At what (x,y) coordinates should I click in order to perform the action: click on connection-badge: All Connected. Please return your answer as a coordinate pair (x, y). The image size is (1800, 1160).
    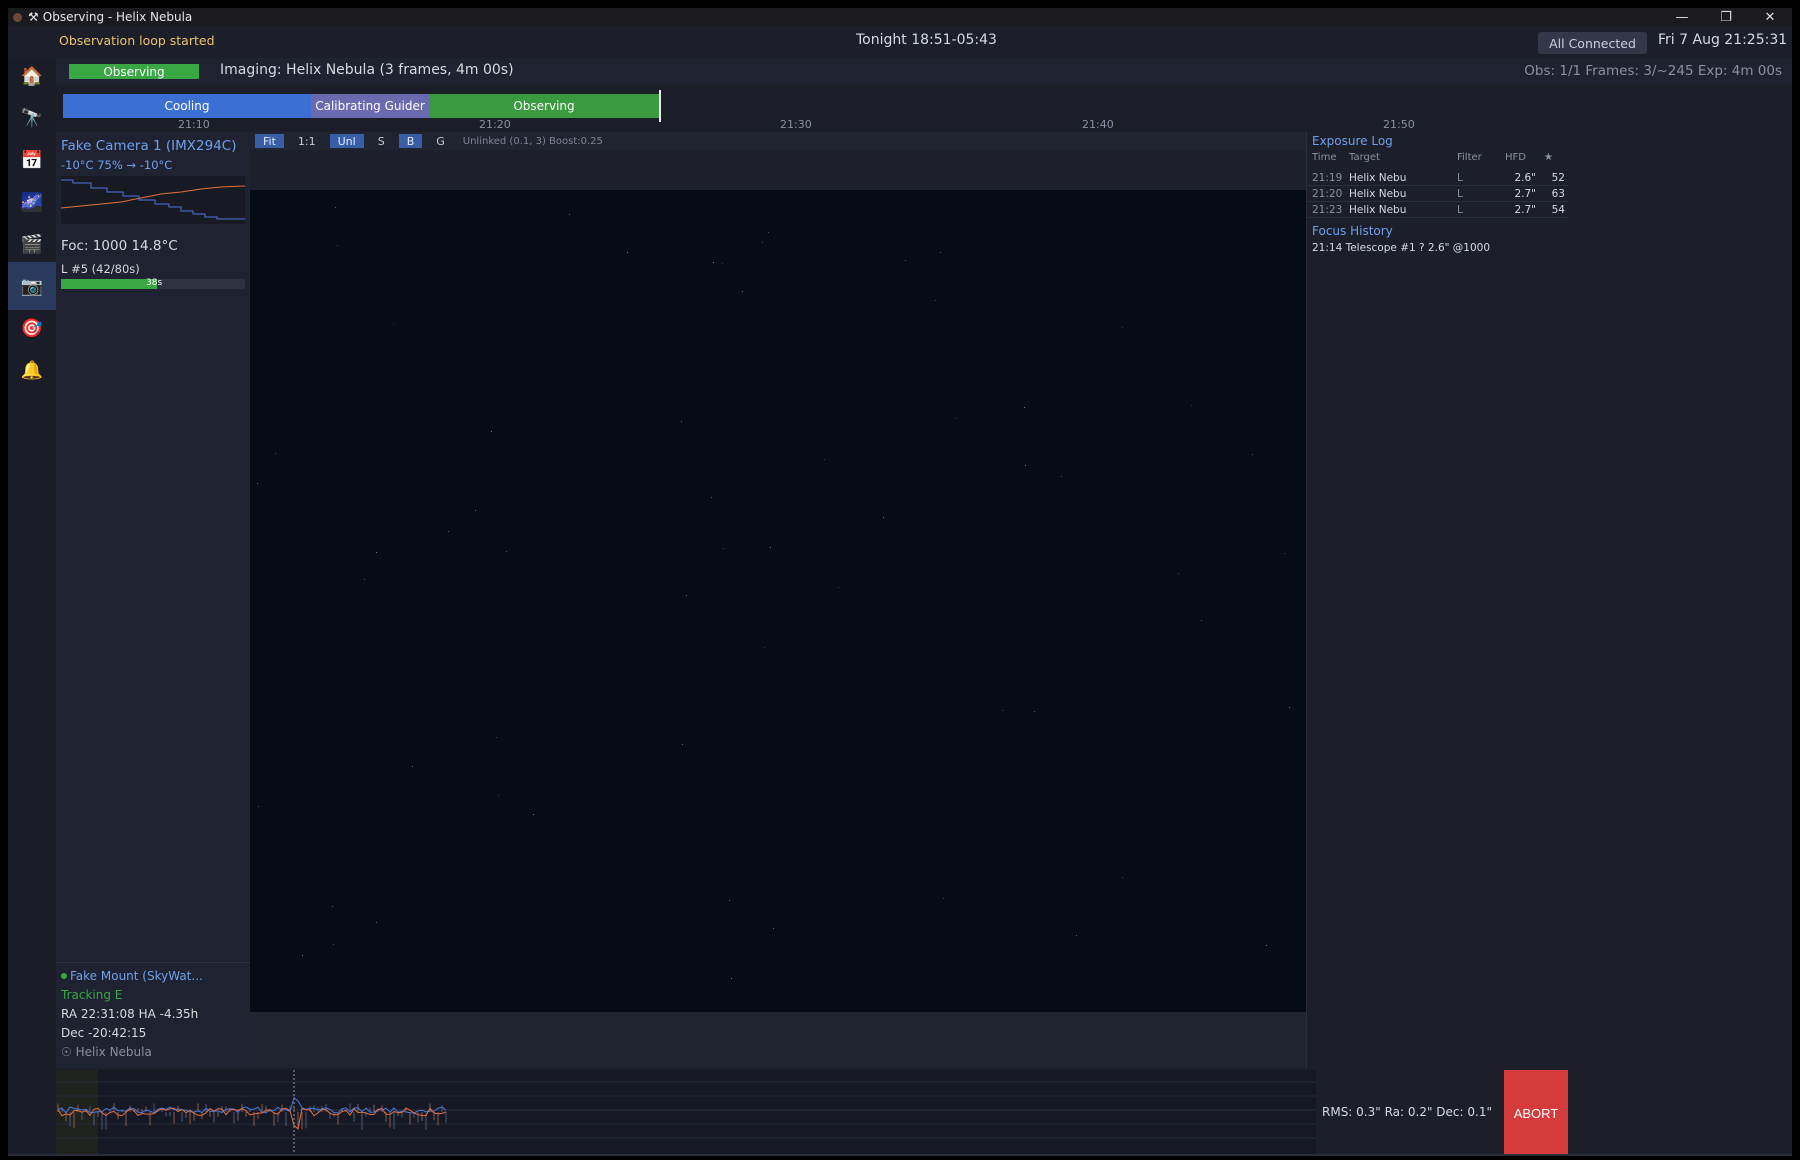
    Looking at the image, I should click on (1592, 43).